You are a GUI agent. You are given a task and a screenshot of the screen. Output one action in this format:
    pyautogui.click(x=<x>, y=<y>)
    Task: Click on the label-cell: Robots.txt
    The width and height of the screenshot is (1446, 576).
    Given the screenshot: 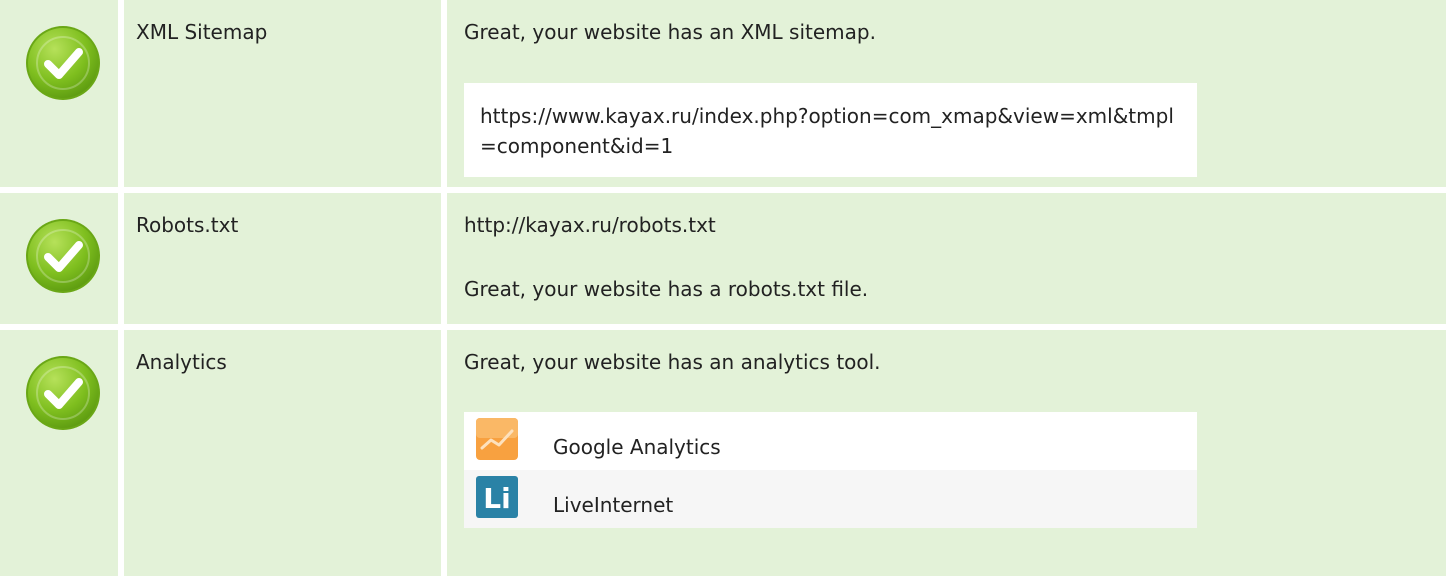 What is the action you would take?
    pyautogui.click(x=282, y=258)
    